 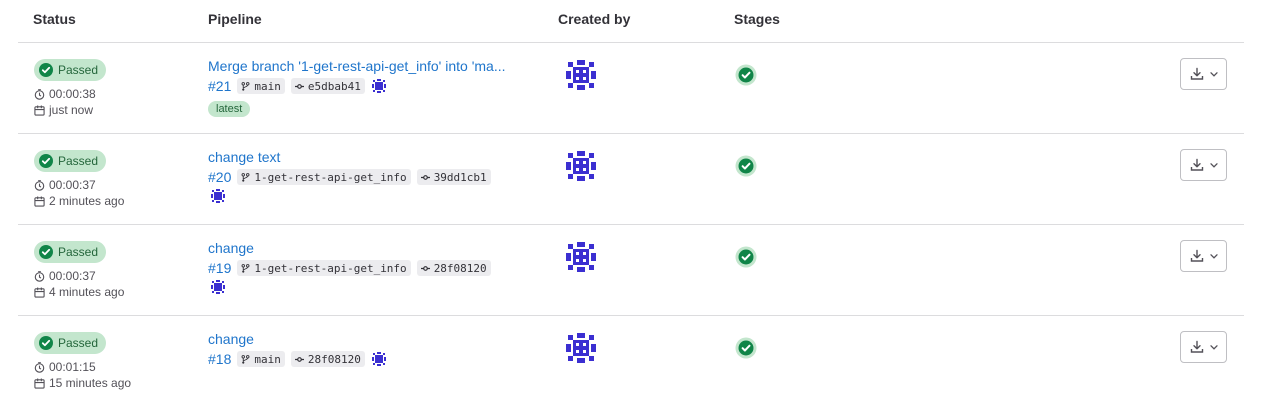 I want to click on table-header: Status Pipeline Created by Stages, so click(x=631, y=21).